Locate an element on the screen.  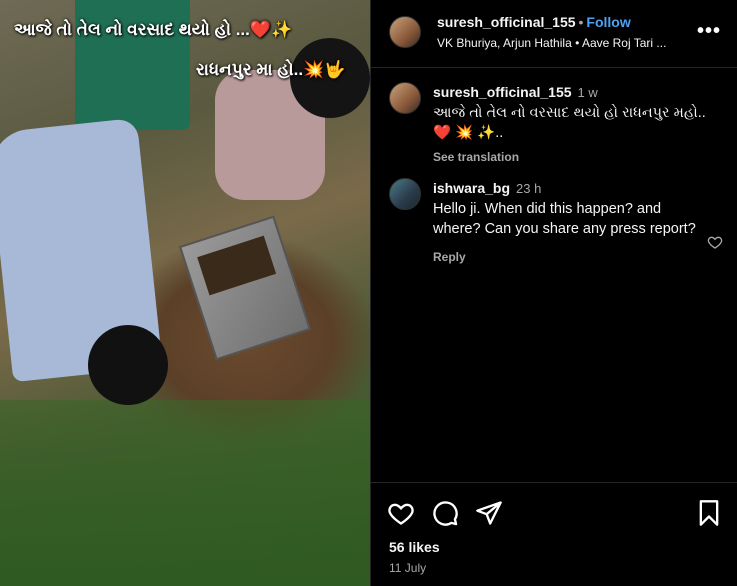
media-caption-line2: રાધનપુર મા હો..💥🤟 is located at coordinates (271, 69).